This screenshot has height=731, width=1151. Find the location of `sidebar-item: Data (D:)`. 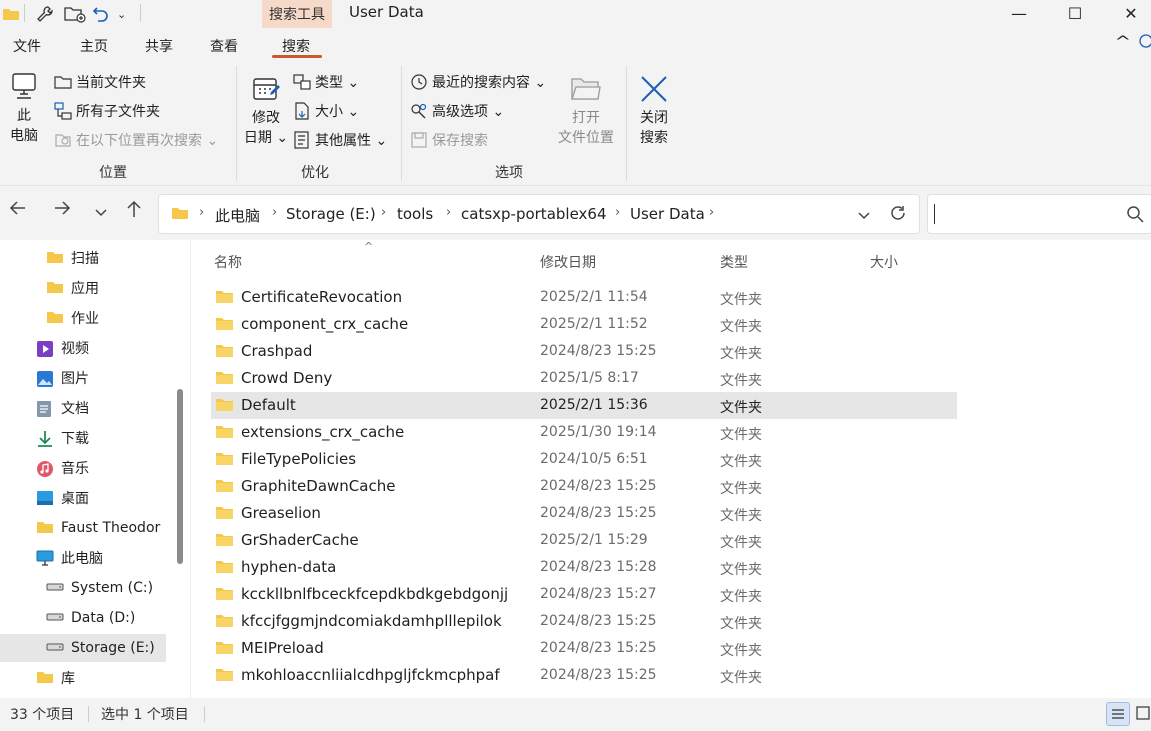

sidebar-item: Data (D:) is located at coordinates (85, 618).